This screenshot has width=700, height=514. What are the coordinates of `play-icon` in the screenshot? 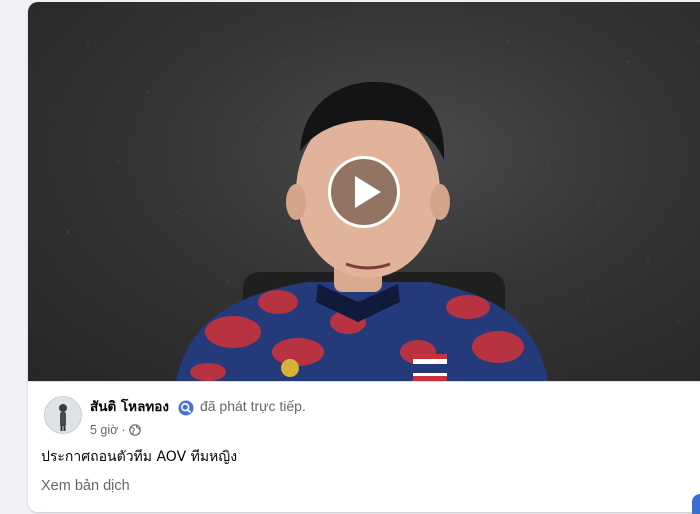 It's located at (368, 192).